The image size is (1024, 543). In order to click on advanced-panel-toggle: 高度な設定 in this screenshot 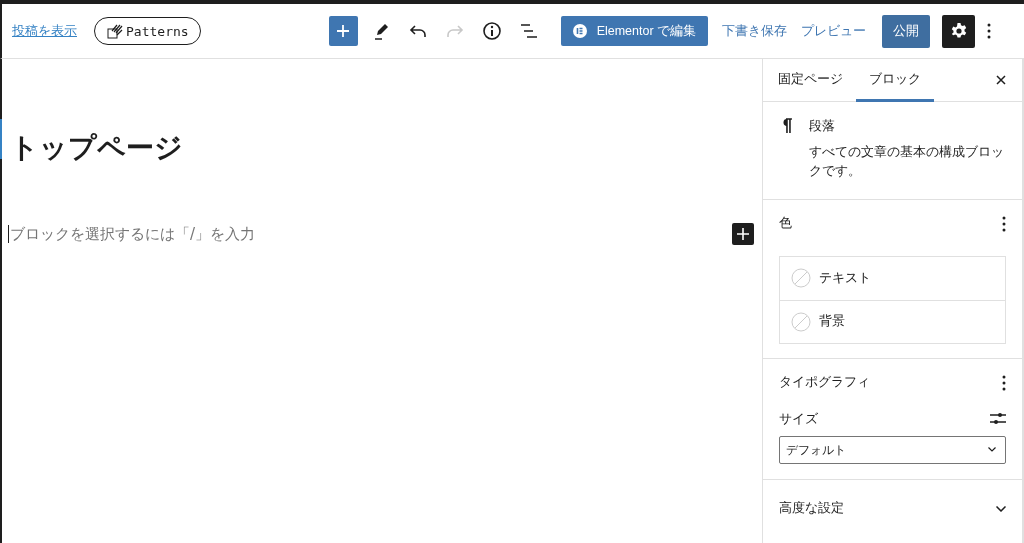, I will do `click(892, 508)`.